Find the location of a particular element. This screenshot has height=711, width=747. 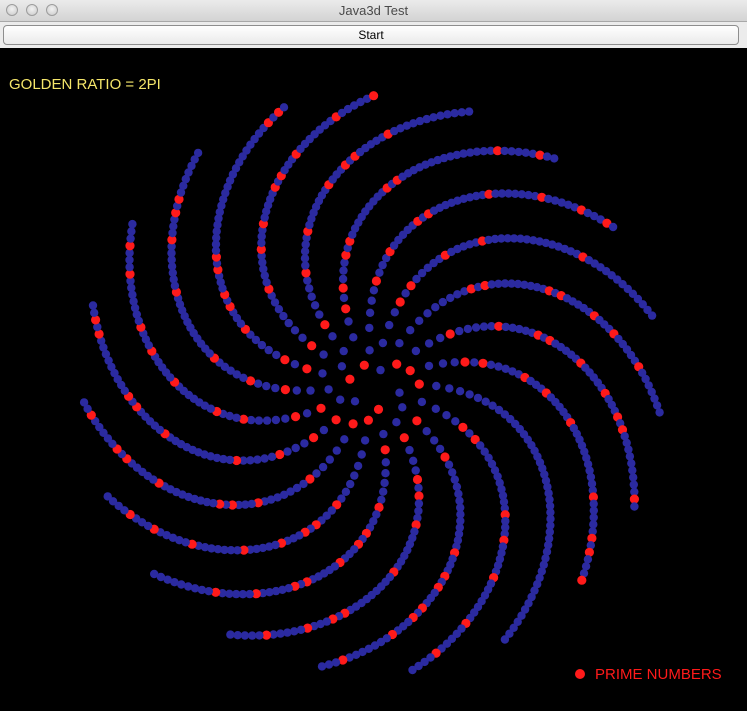

start-button: Start is located at coordinates (371, 35).